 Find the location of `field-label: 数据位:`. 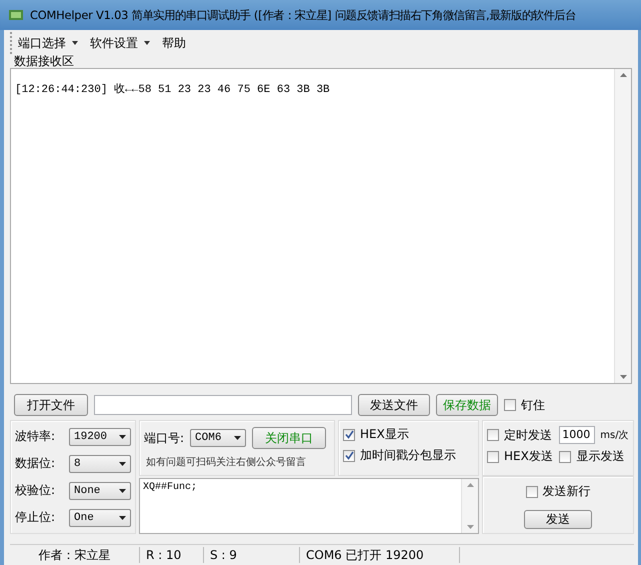

field-label: 数据位: is located at coordinates (35, 463).